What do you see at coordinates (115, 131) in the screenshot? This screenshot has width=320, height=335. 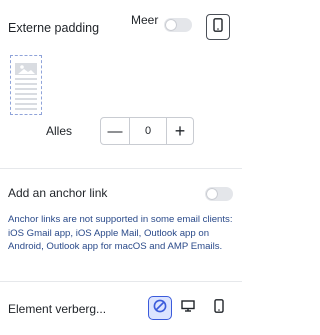 I see `decrement-button: —` at bounding box center [115, 131].